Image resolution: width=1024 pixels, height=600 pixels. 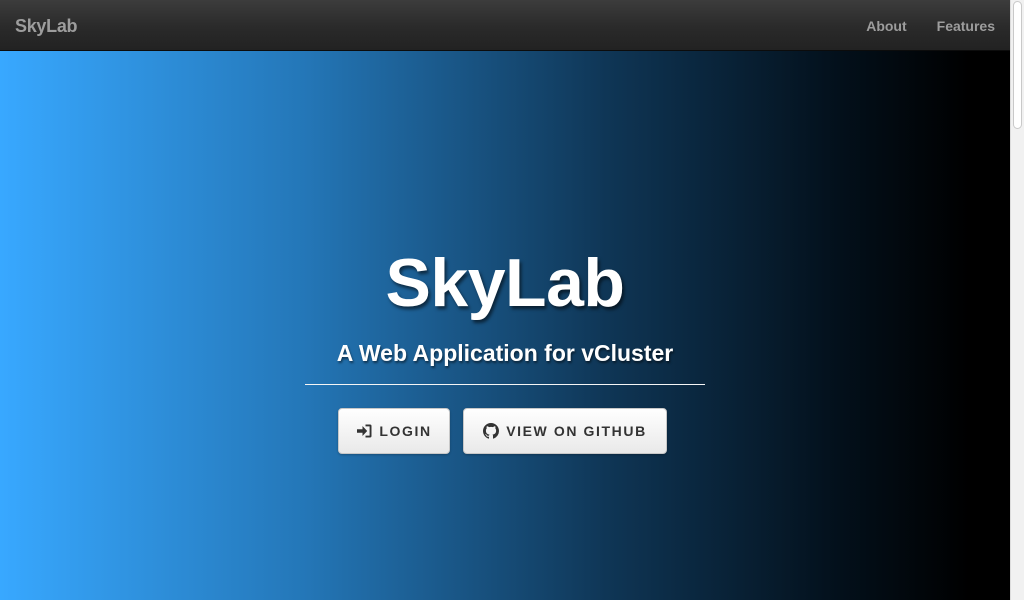 What do you see at coordinates (915, 25) in the screenshot?
I see `nav-links: About Features` at bounding box center [915, 25].